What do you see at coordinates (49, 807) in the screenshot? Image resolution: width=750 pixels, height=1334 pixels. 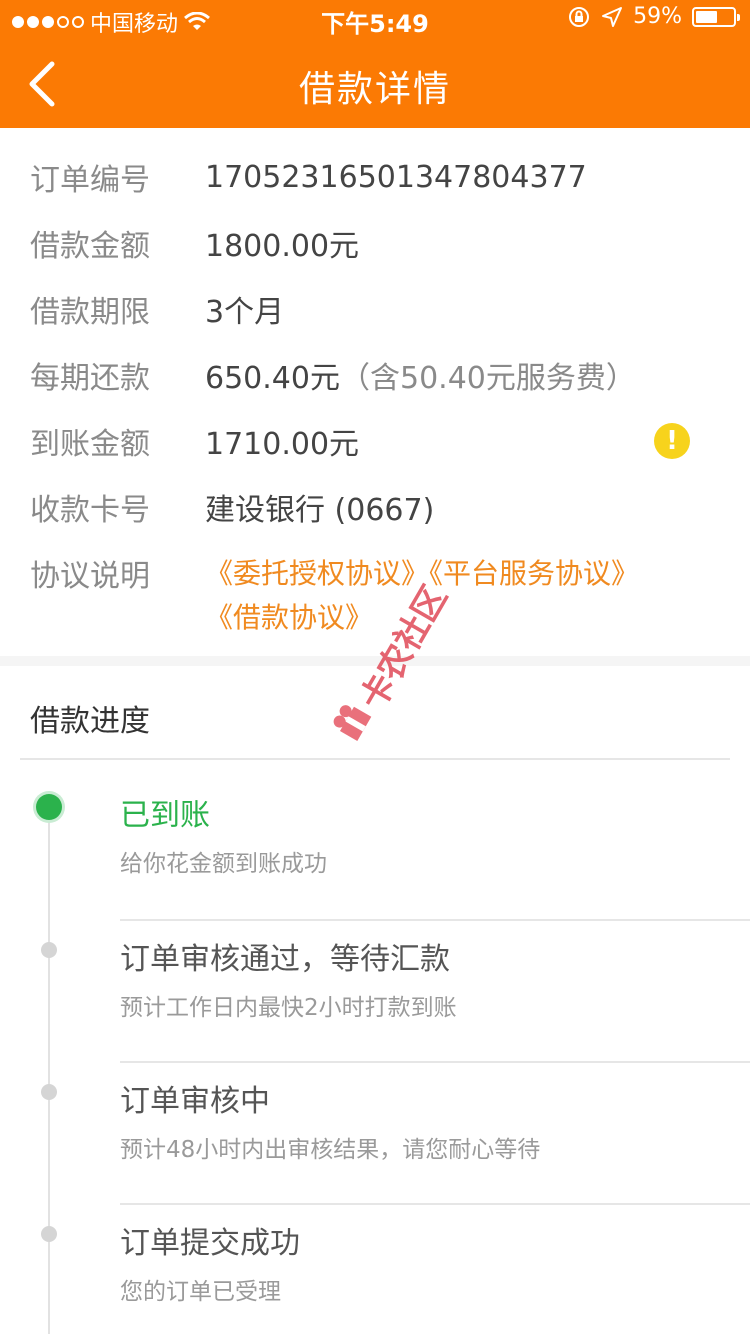 I see `step-active-dot-icon` at bounding box center [49, 807].